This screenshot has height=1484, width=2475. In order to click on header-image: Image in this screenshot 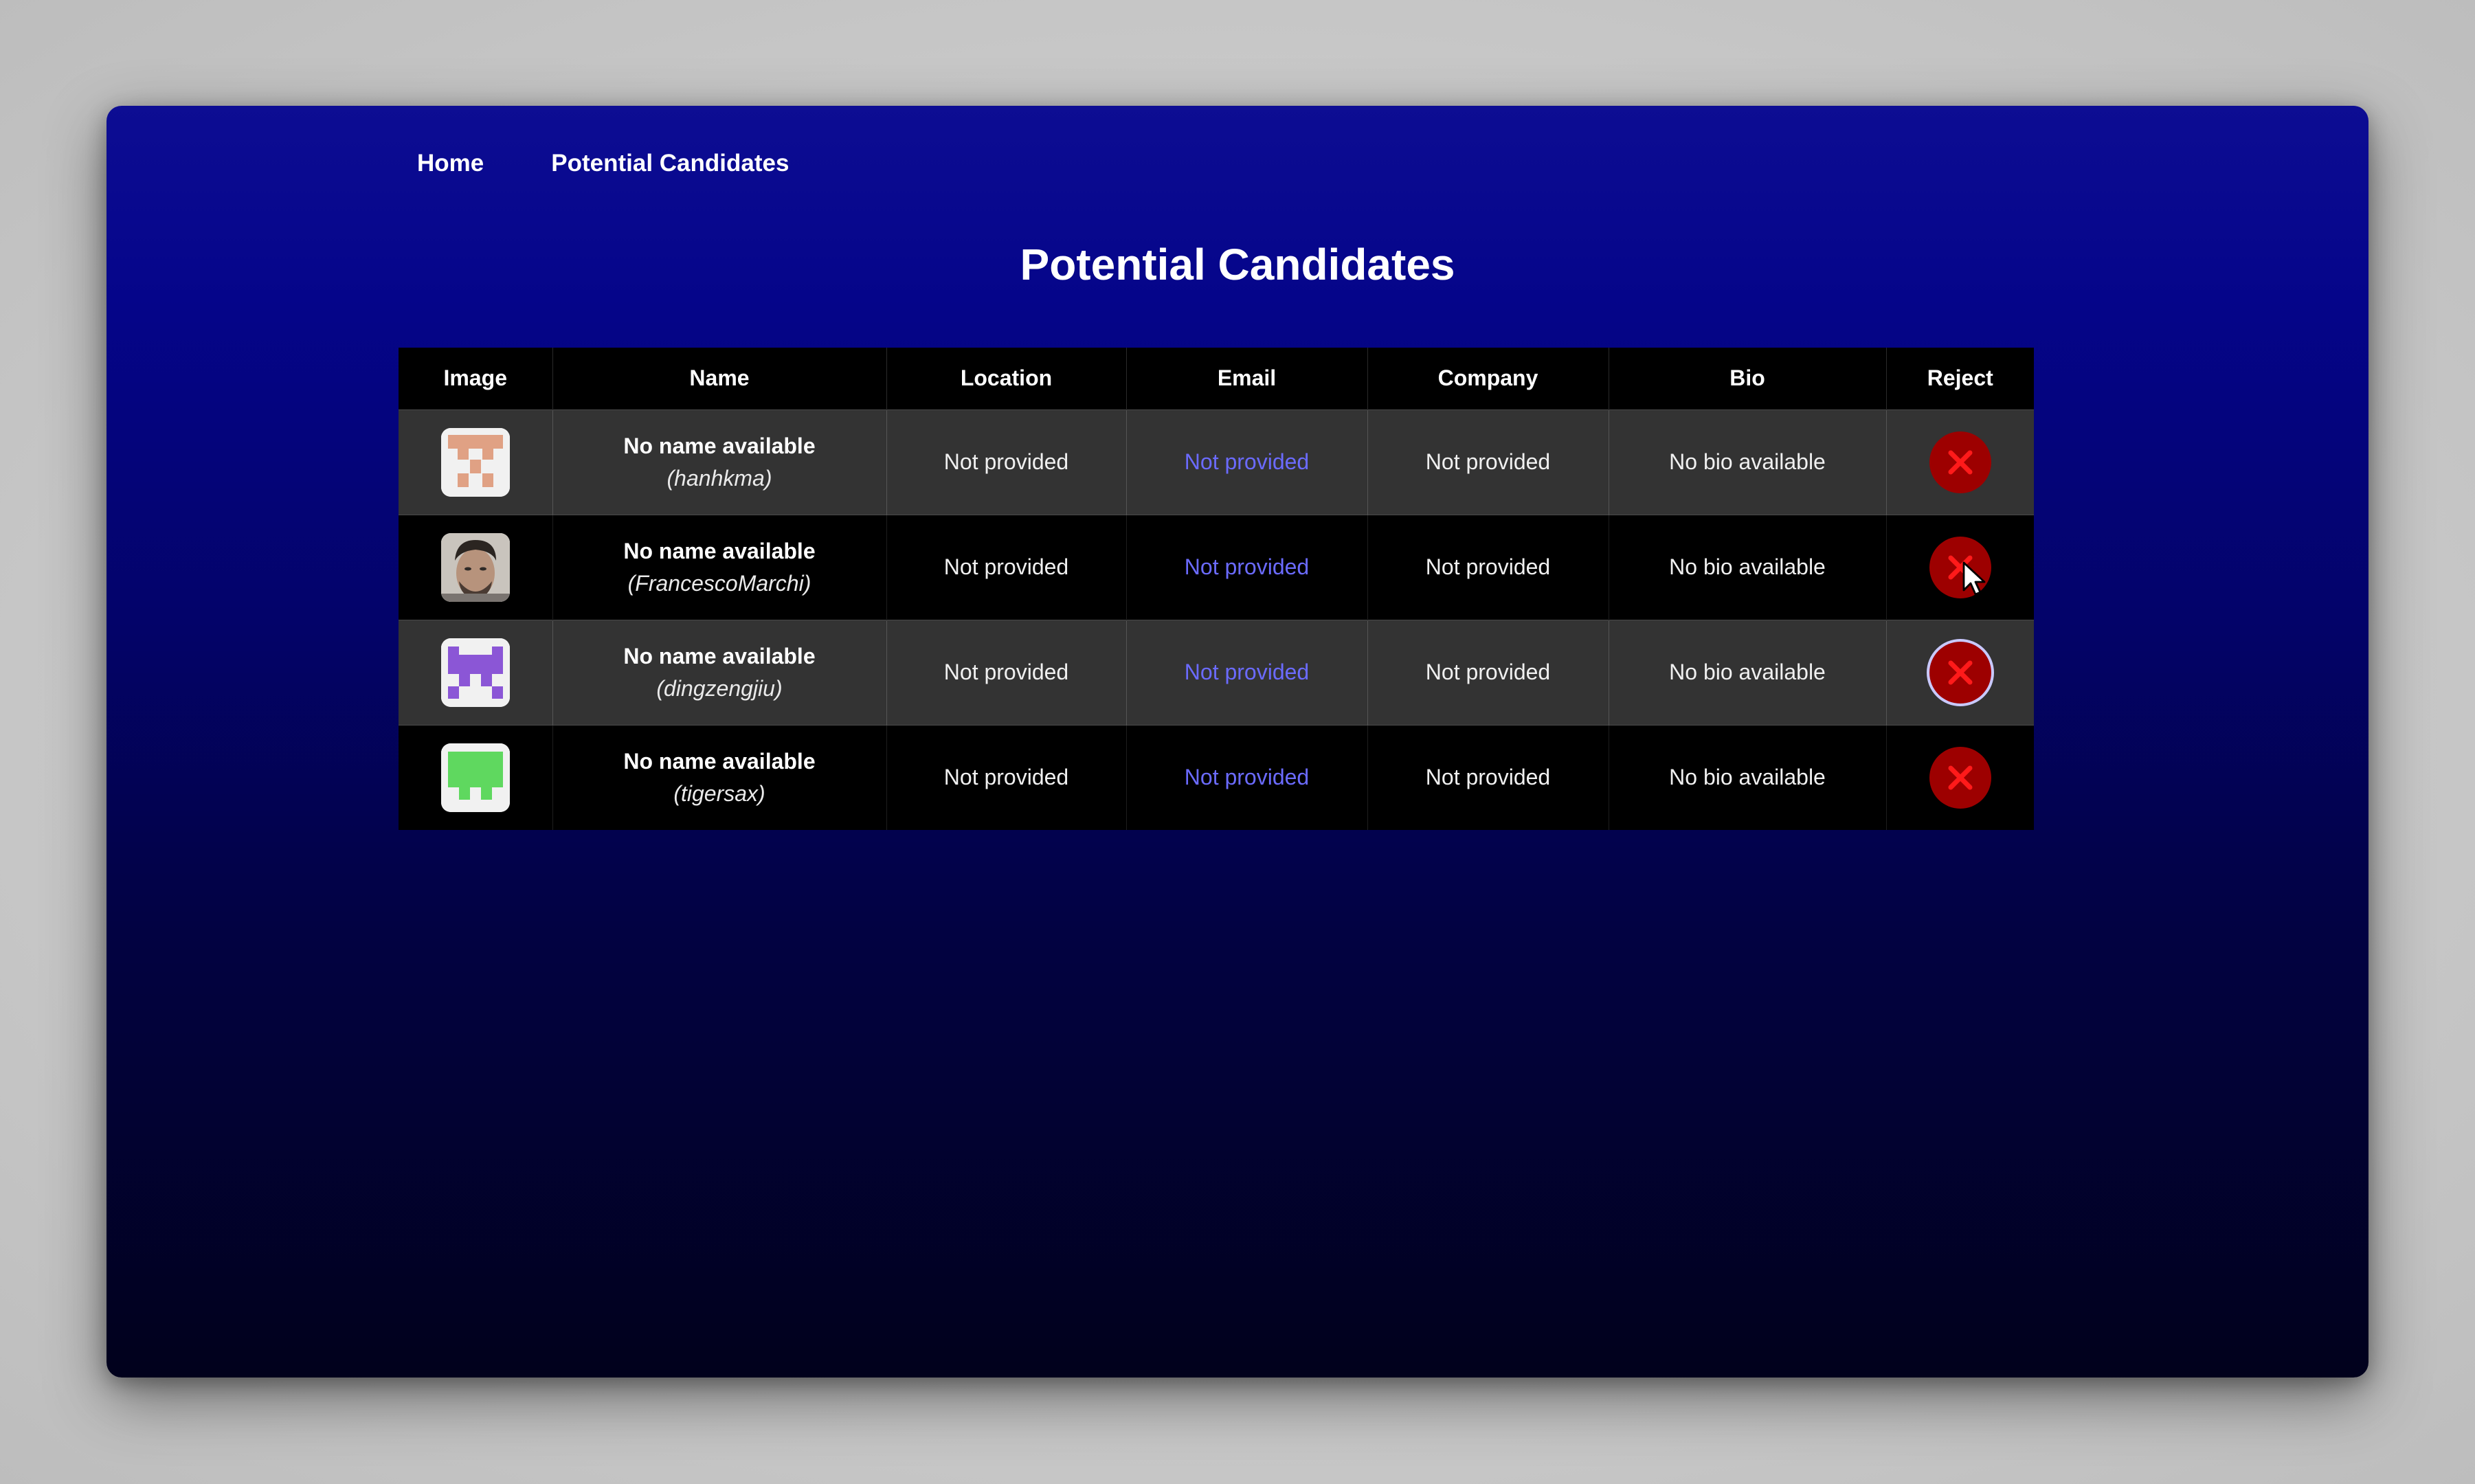, I will do `click(476, 378)`.